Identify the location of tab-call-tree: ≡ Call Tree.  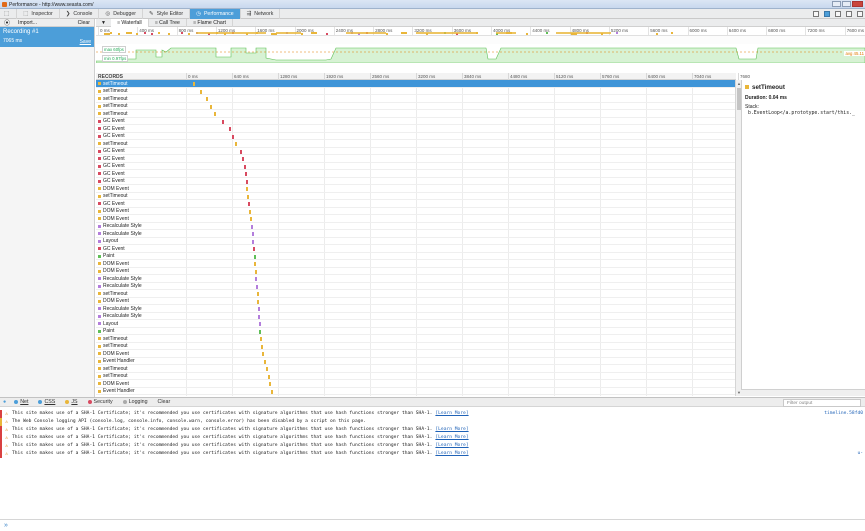
(168, 22).